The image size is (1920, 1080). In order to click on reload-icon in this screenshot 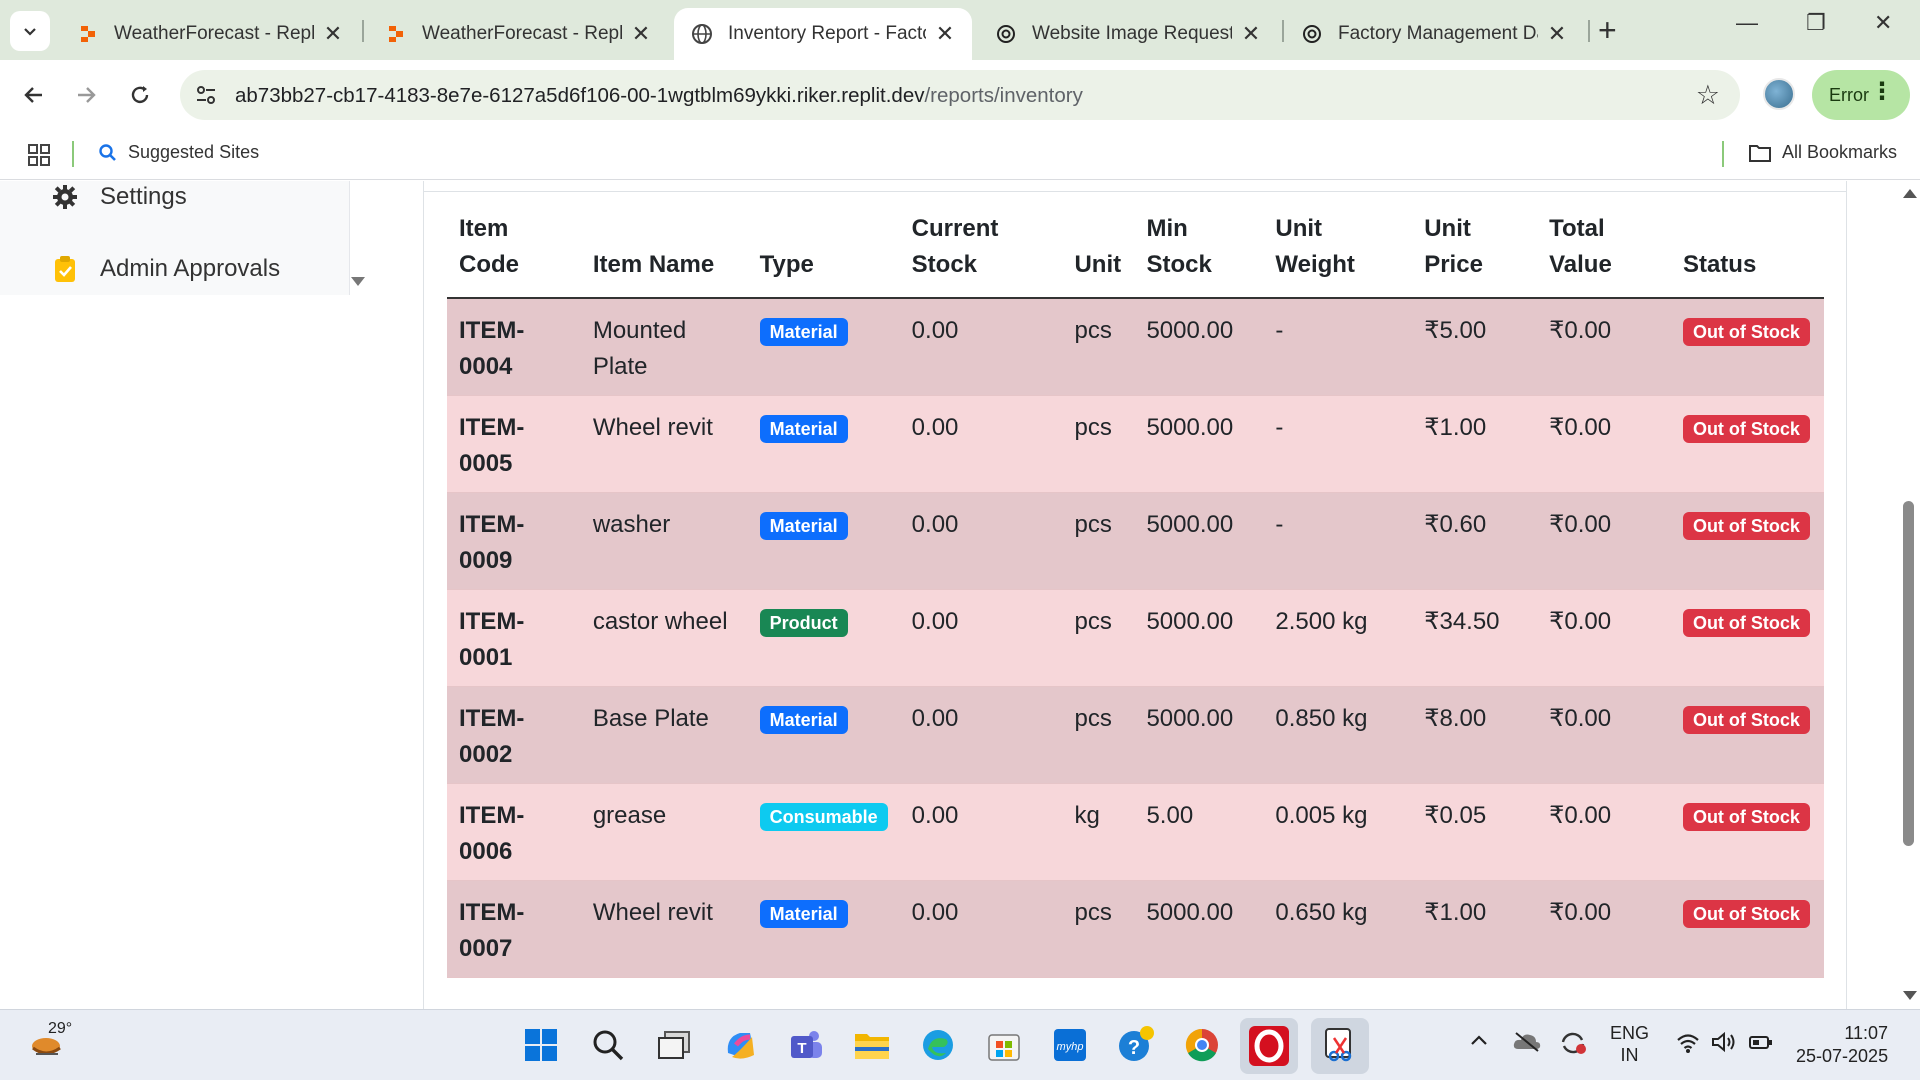, I will do `click(140, 95)`.